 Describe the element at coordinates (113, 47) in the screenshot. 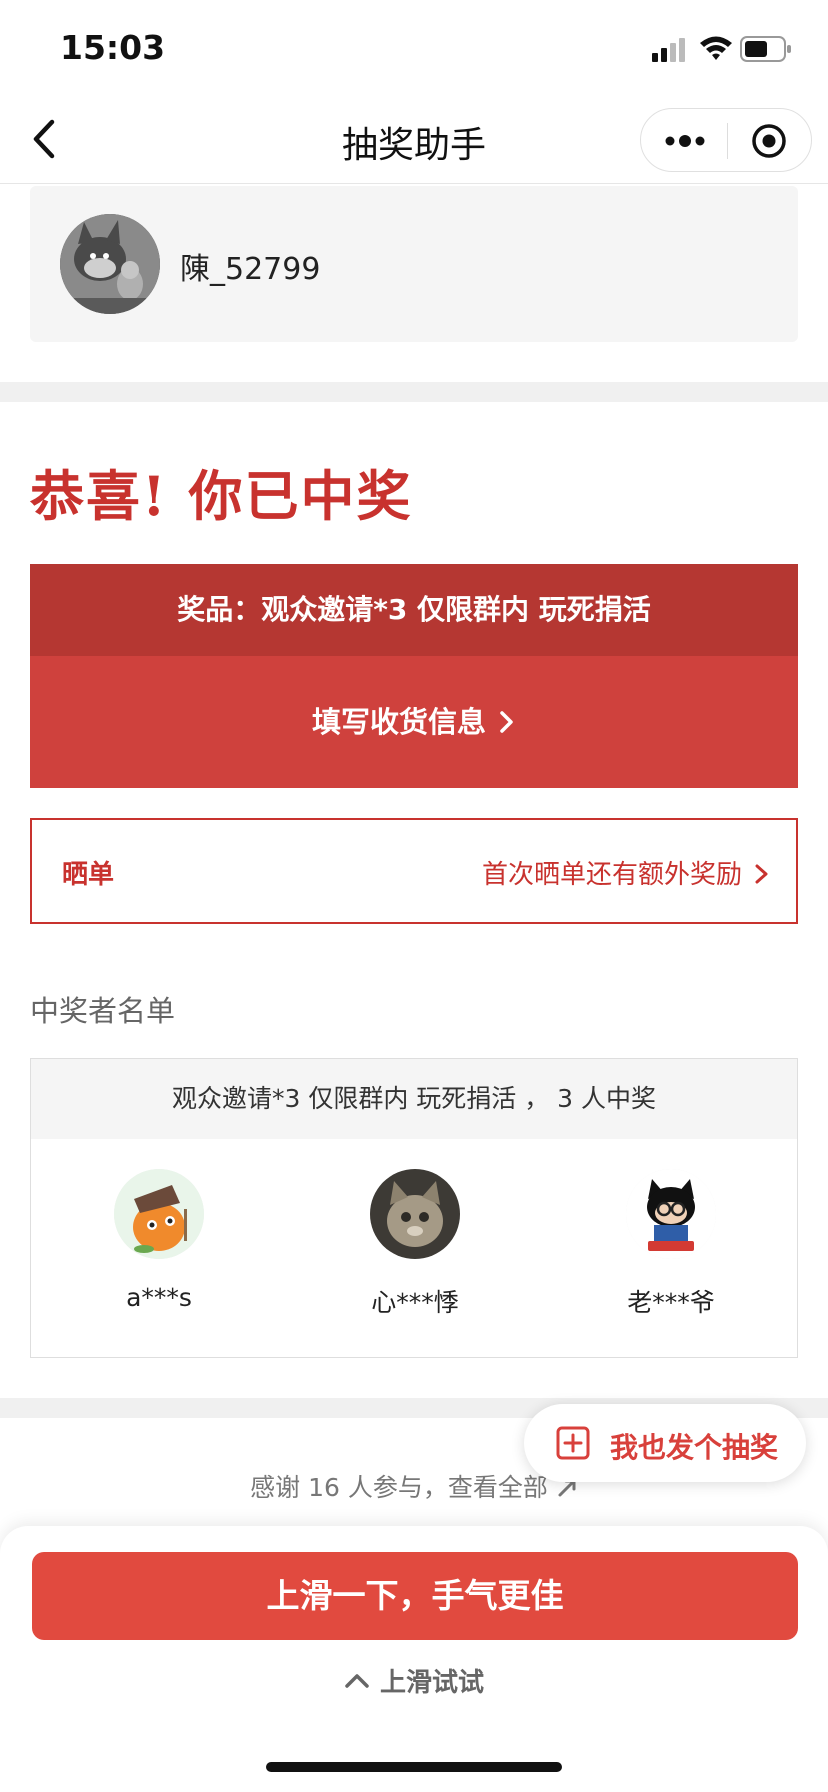

I see `status-time: 15:03` at that location.